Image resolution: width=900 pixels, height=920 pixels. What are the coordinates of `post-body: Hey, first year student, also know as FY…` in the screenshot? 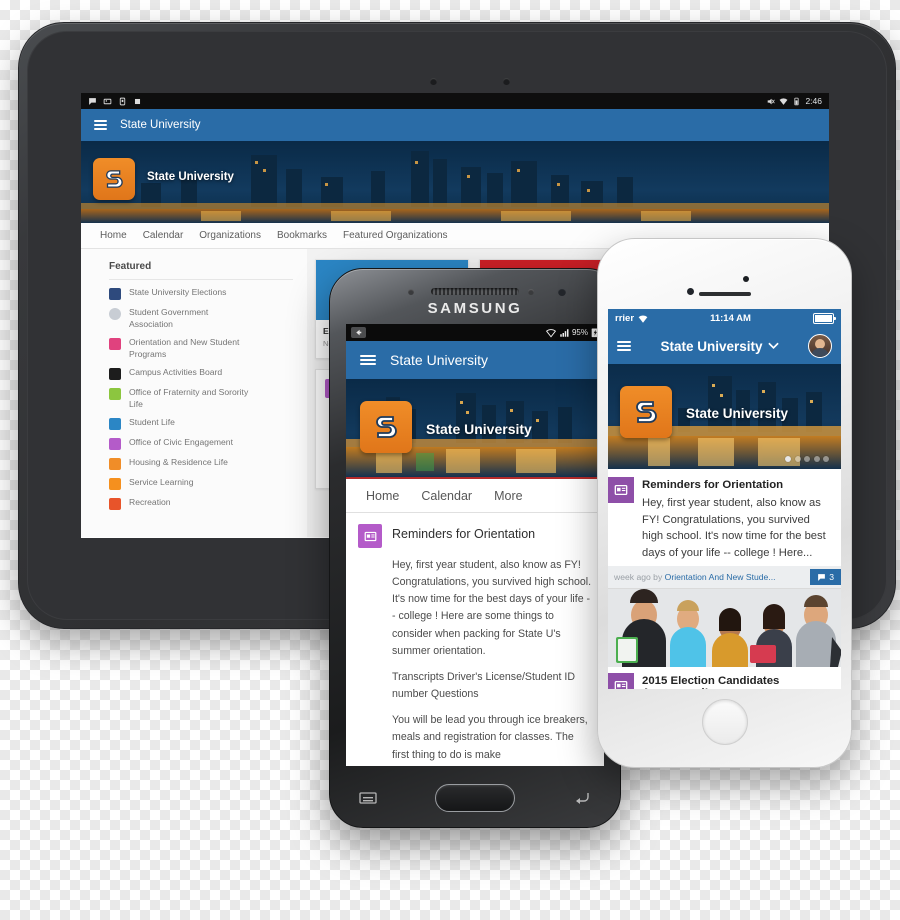 It's located at (492, 660).